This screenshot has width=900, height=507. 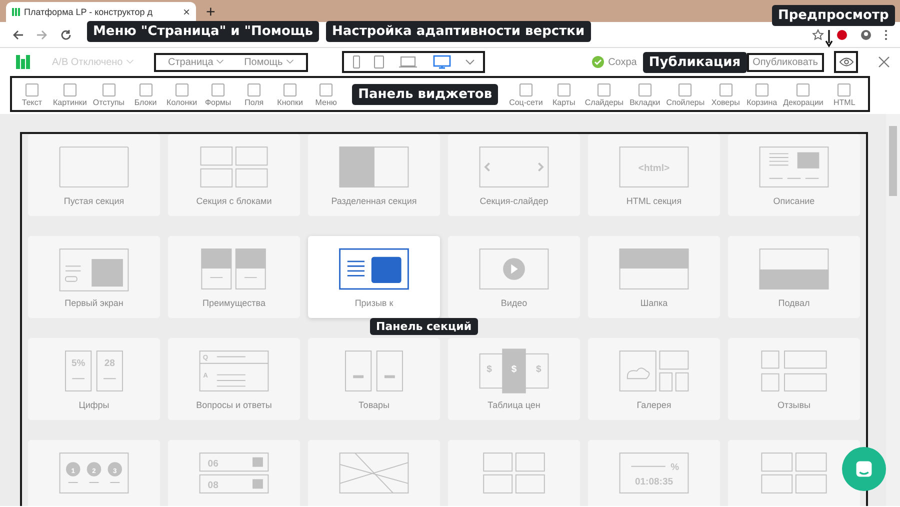 What do you see at coordinates (94, 303) in the screenshot?
I see `section-label: Первый экран` at bounding box center [94, 303].